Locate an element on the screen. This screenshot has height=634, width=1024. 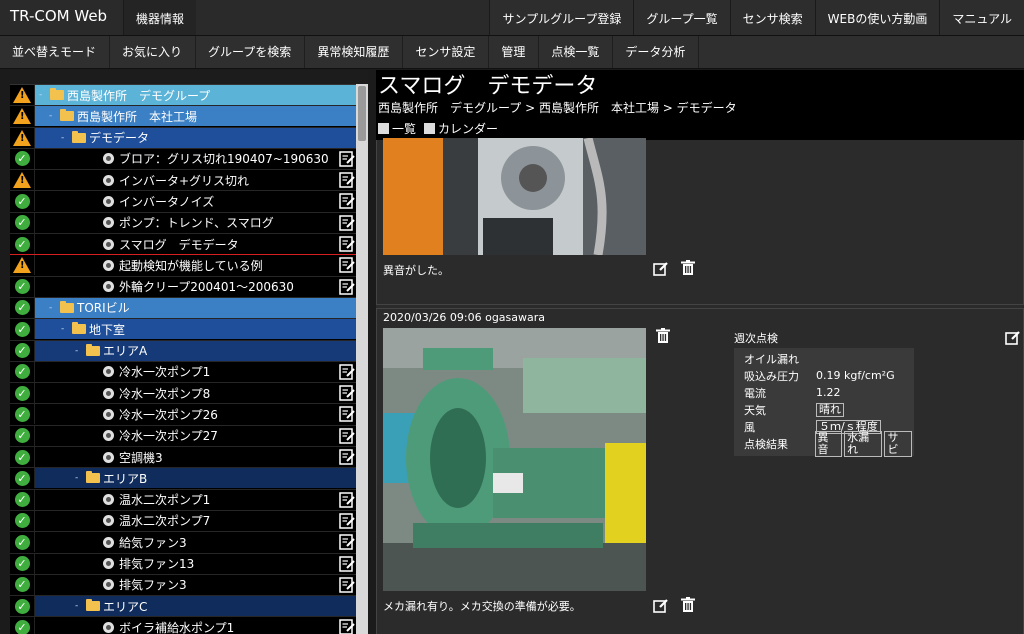
tree-sensor-row: ✓ インバータノイズ is located at coordinates (189, 202).